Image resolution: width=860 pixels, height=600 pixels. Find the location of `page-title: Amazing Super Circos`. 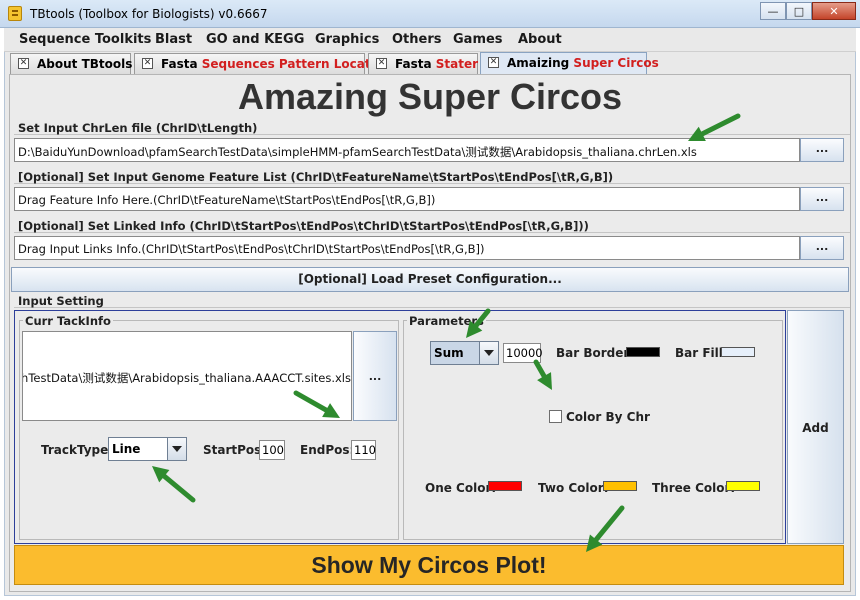

page-title: Amazing Super Circos is located at coordinates (430, 96).